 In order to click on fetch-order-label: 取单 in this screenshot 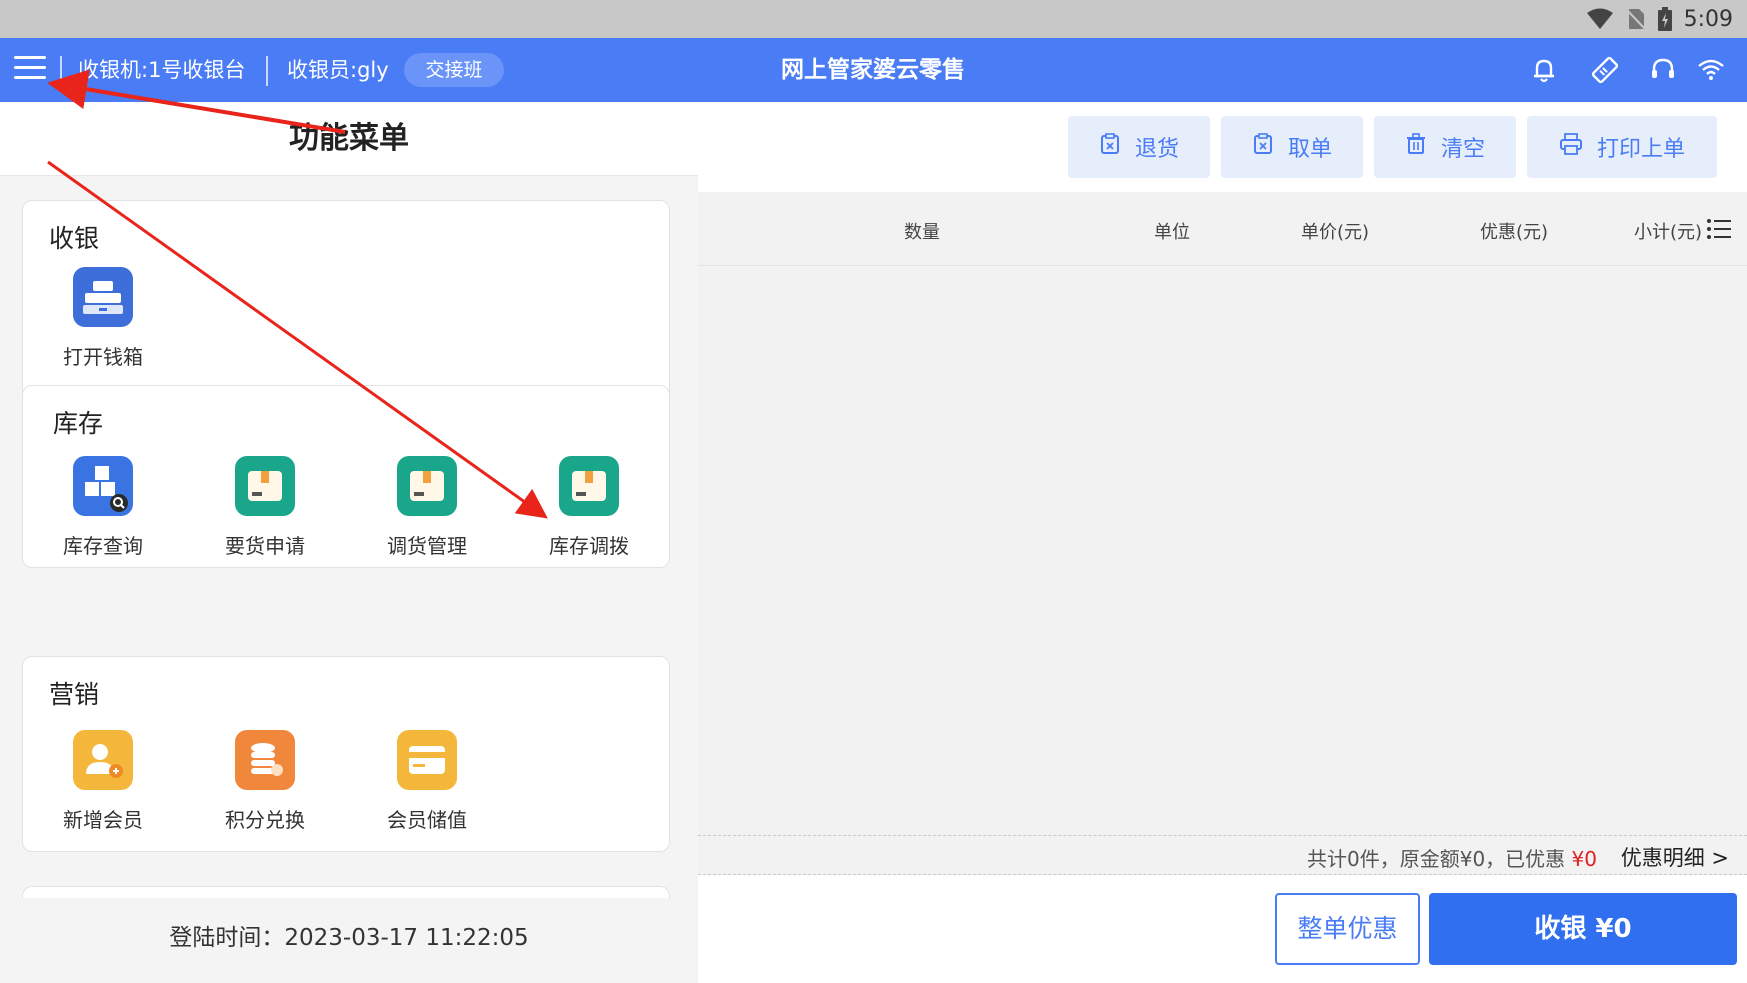, I will do `click(1309, 149)`.